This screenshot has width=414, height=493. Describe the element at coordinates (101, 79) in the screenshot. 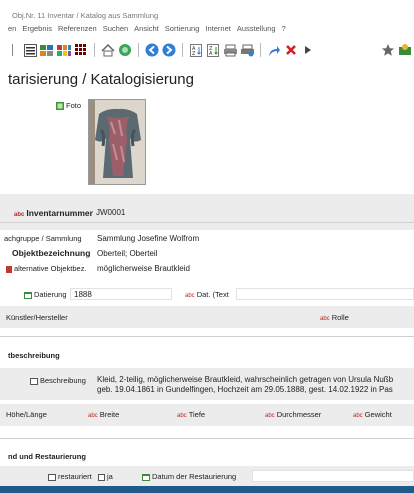

I see `page-title: tarisierung / Katalogisierung` at that location.